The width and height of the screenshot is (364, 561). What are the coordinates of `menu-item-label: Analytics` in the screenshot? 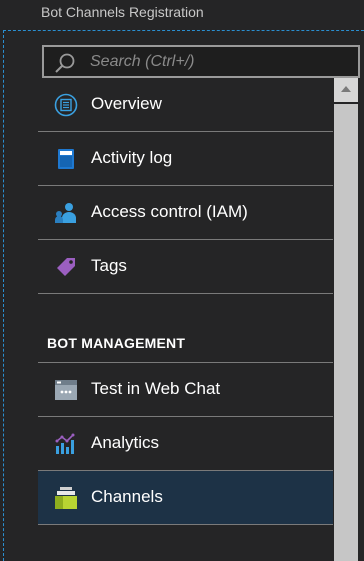 It's located at (125, 442).